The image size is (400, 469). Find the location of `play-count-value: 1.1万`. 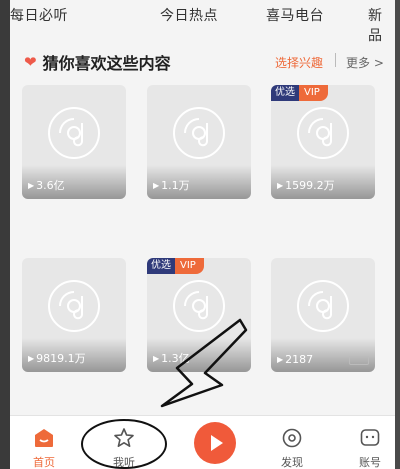

play-count-value: 1.1万 is located at coordinates (175, 185).